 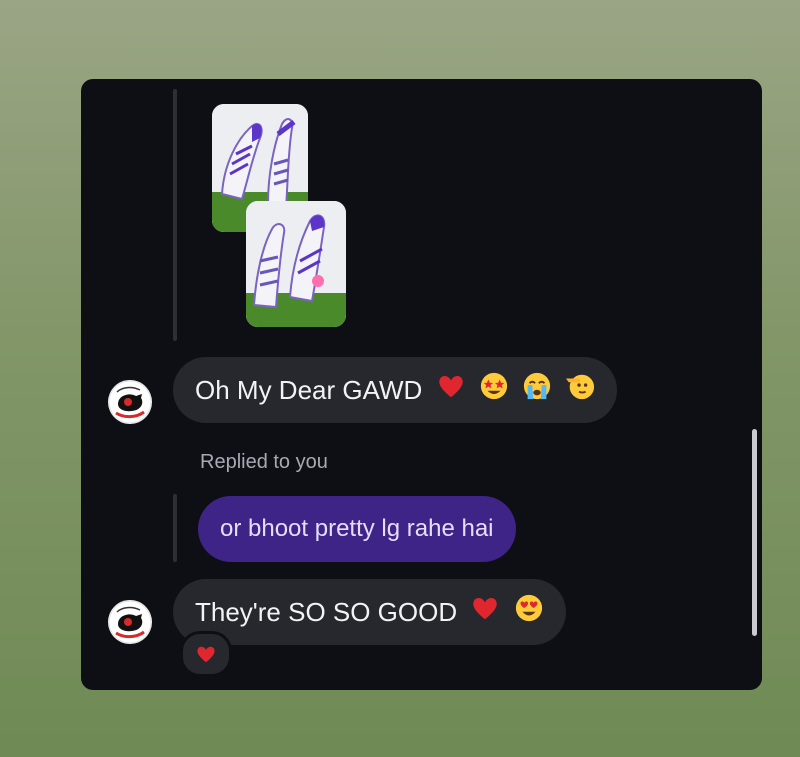 I want to click on quoted-message-line, so click(x=175, y=528).